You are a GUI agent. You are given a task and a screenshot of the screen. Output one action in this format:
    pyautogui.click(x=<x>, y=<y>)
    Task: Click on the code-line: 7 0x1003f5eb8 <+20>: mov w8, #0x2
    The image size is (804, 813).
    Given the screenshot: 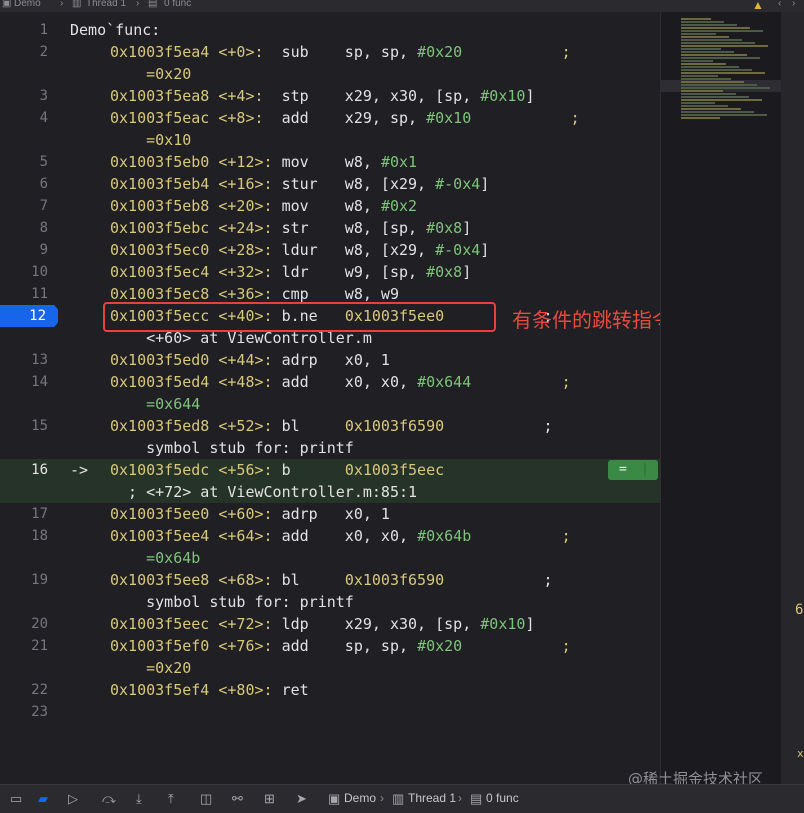 What is the action you would take?
    pyautogui.click(x=330, y=206)
    